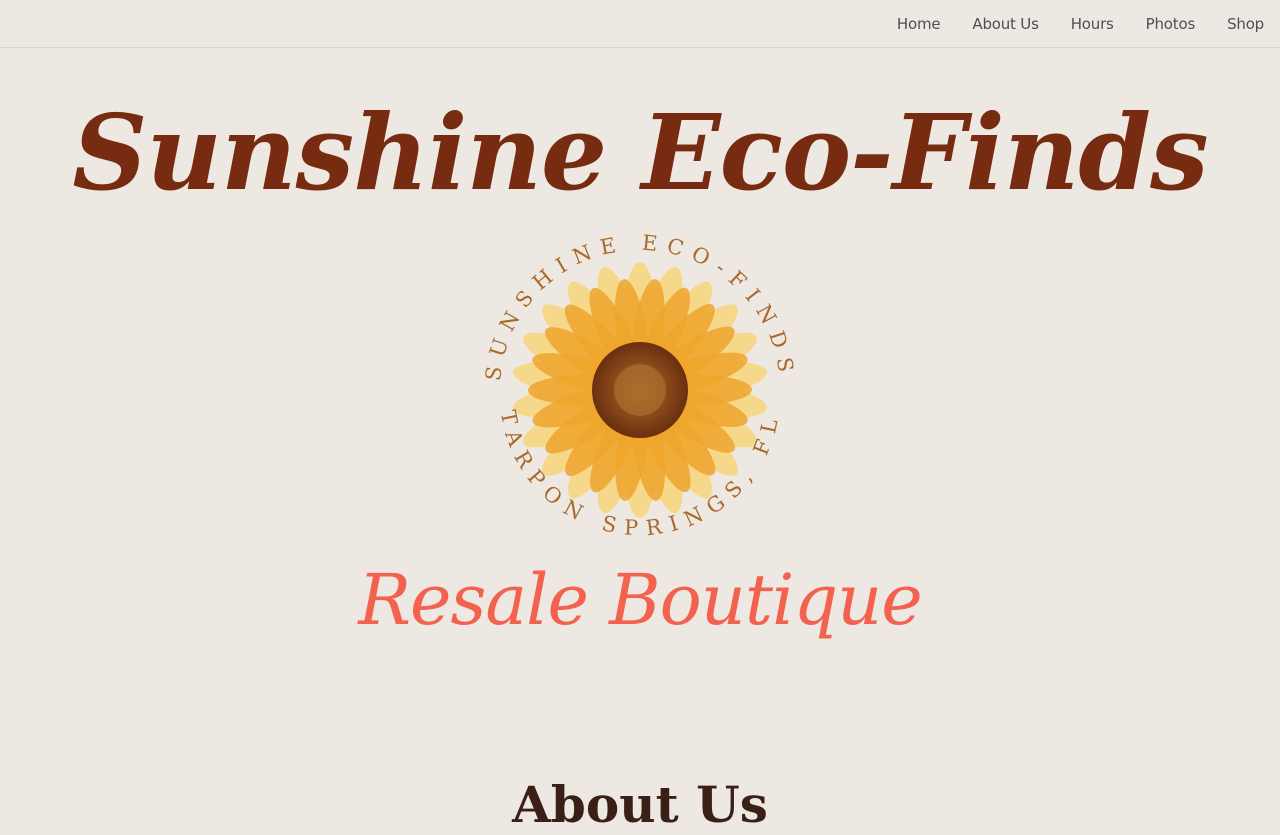  What do you see at coordinates (640, 152) in the screenshot?
I see `site-title: Sunshine Eco-Finds` at bounding box center [640, 152].